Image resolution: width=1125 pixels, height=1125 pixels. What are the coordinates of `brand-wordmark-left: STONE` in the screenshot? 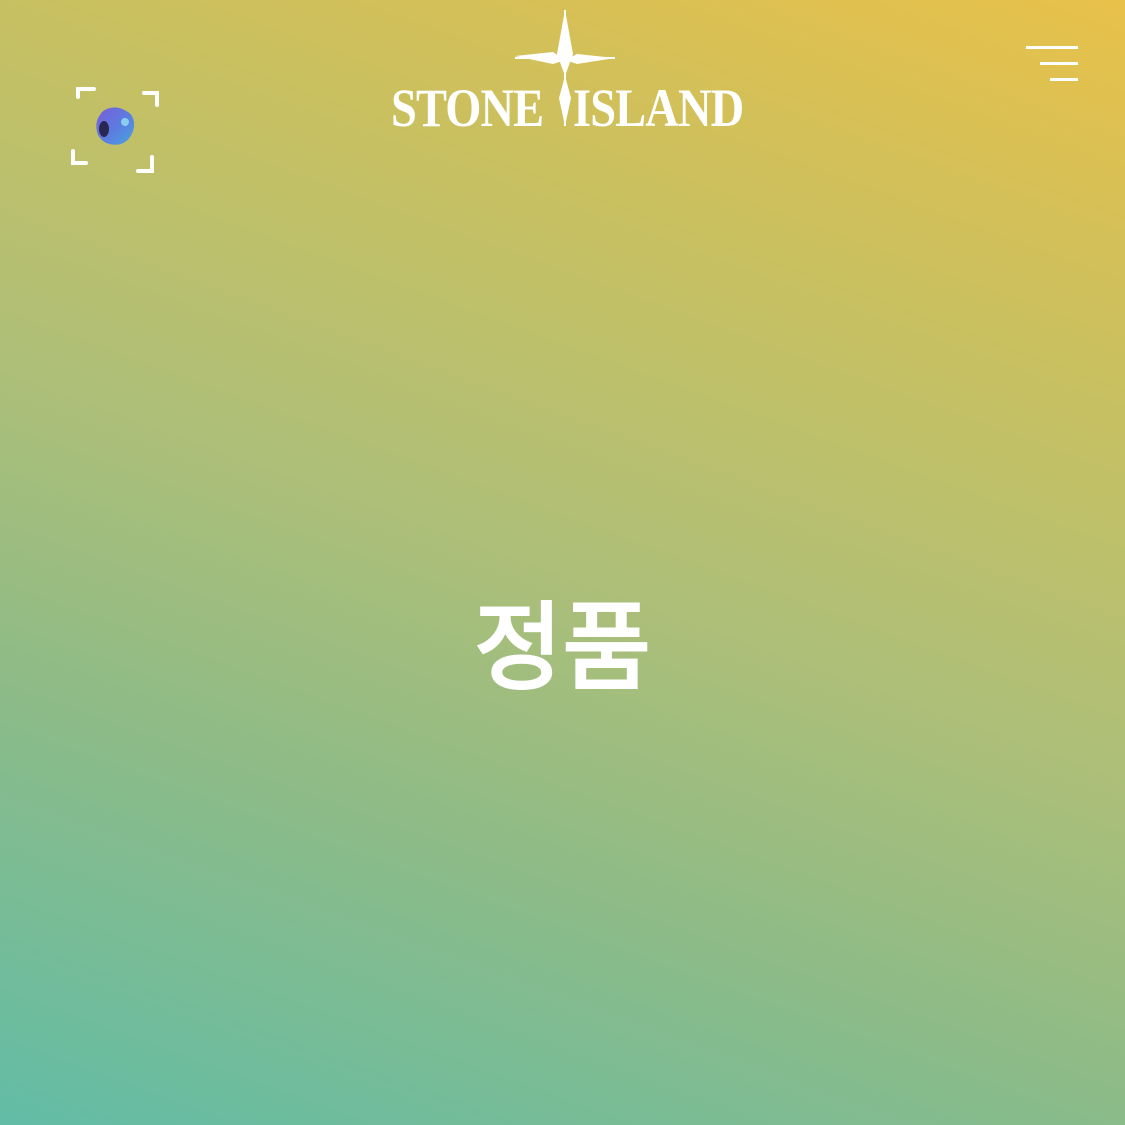 It's located at (467, 108).